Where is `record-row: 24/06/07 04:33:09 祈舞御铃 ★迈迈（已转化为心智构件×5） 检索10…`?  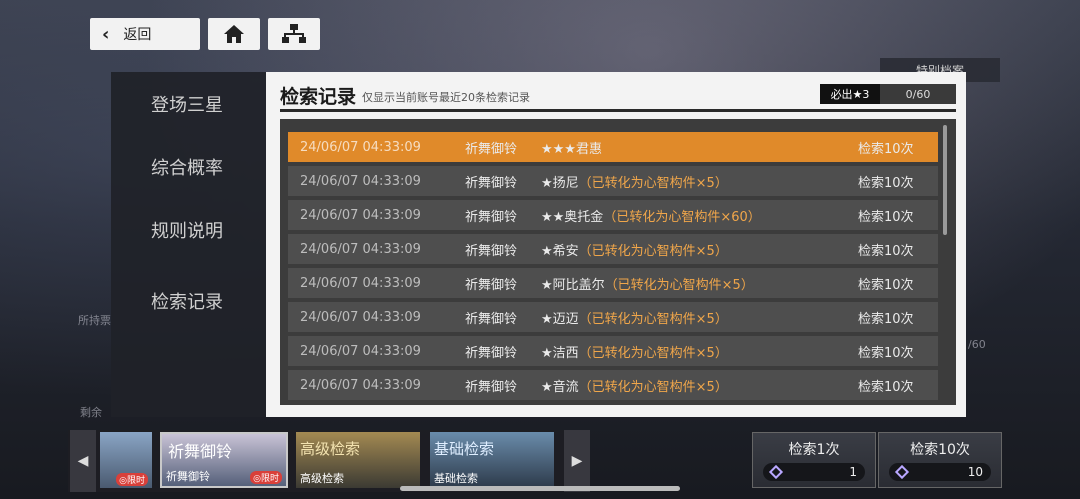 record-row: 24/06/07 04:33:09 祈舞御铃 ★迈迈（已转化为心智构件×5） 检索10… is located at coordinates (613, 317).